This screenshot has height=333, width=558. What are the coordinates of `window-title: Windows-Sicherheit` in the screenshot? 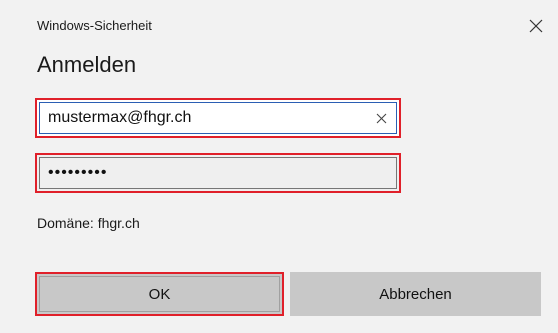 It's located at (94, 25).